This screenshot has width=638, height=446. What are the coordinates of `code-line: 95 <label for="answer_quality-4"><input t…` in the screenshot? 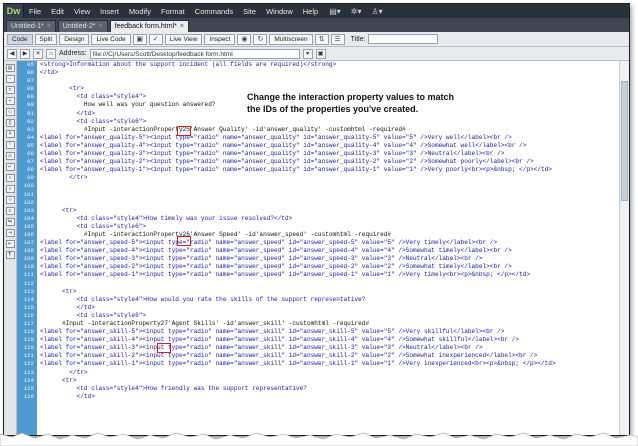 It's located at (318, 146).